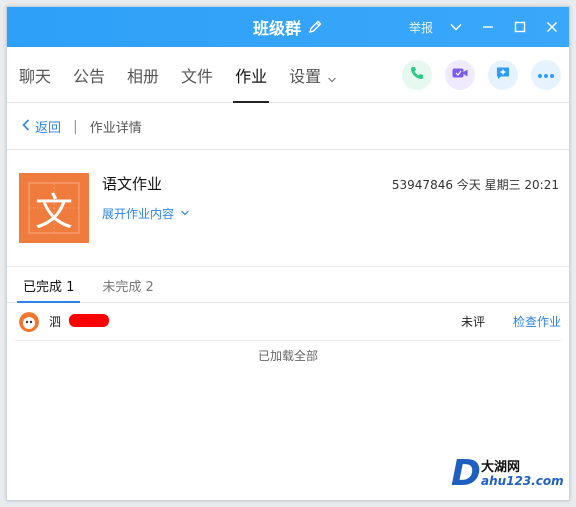  I want to click on submission-row: 泗 未评 检查作业, so click(288, 322).